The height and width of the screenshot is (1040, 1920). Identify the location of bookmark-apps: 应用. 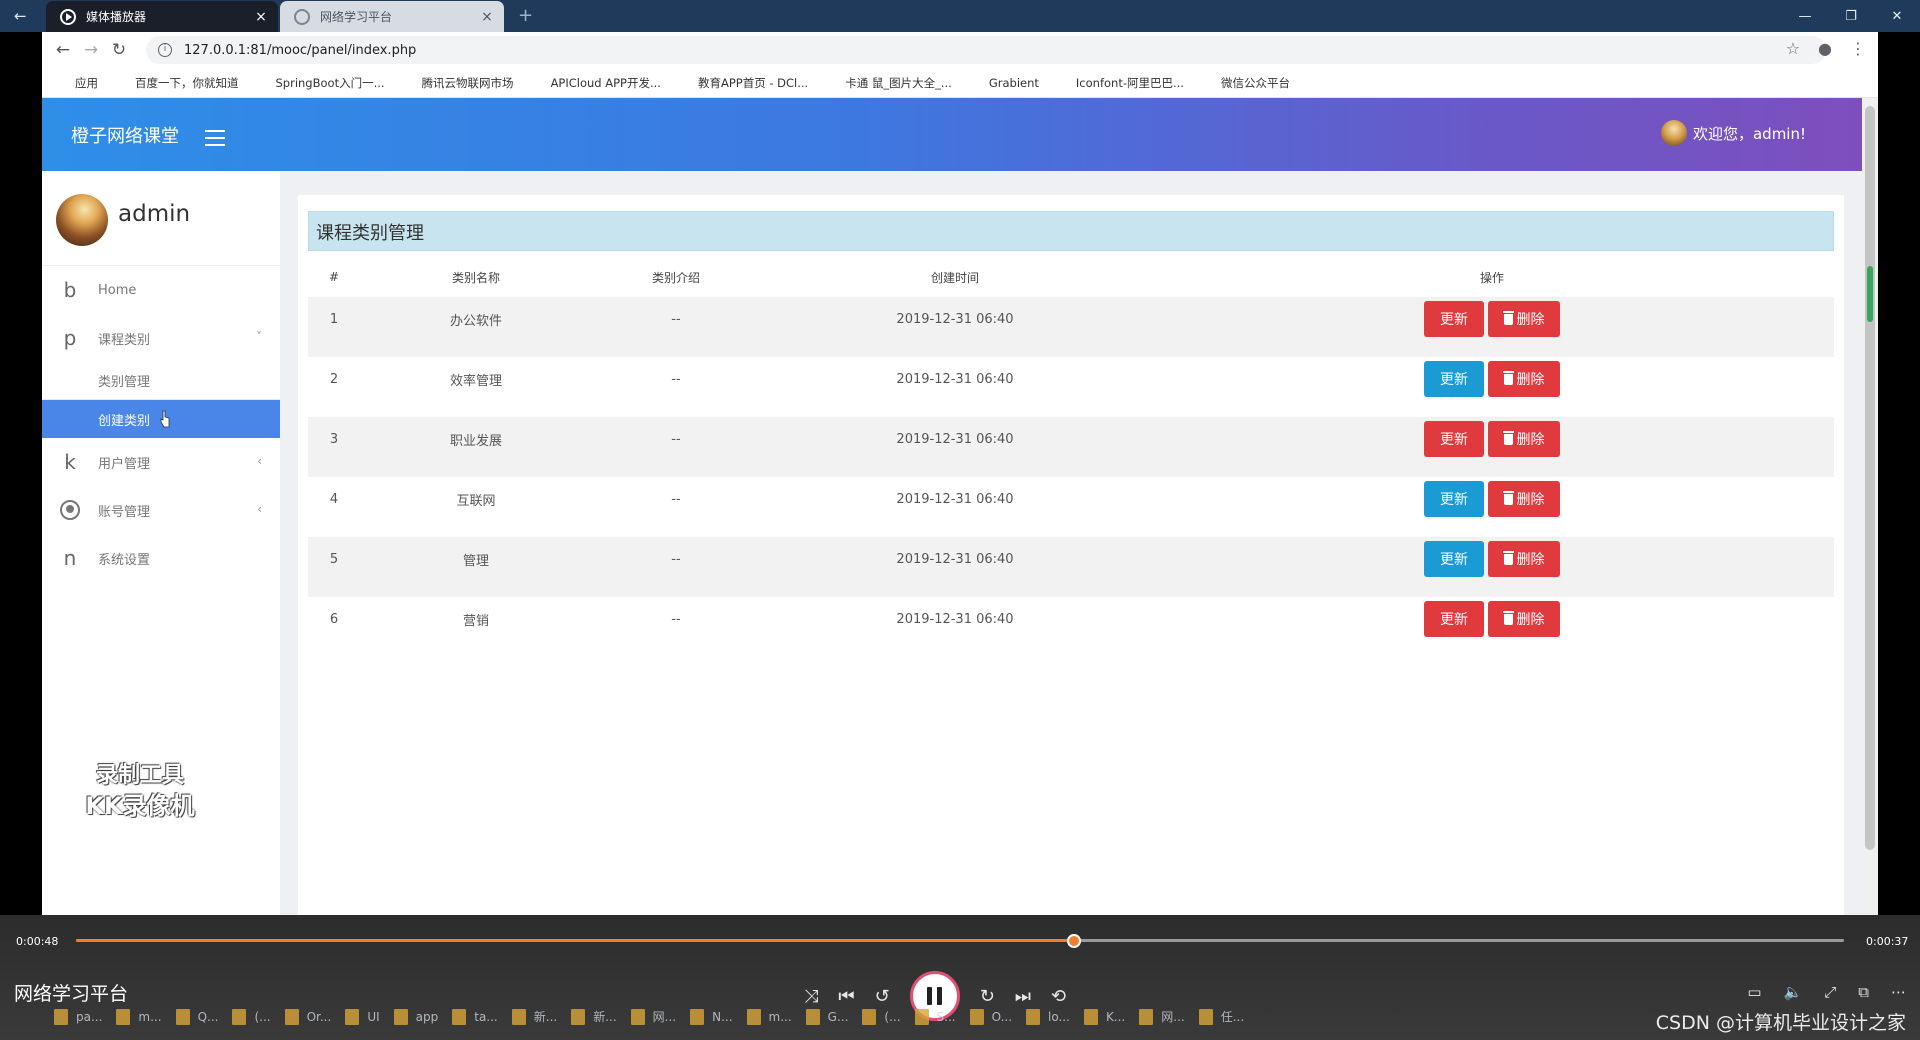
(77, 83).